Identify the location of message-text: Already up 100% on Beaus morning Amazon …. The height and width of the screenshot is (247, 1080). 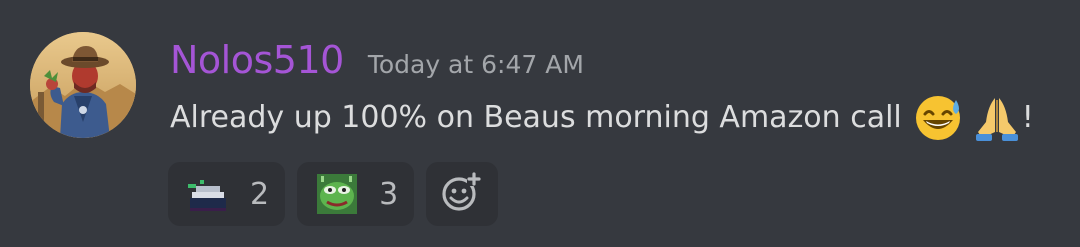
(536, 117).